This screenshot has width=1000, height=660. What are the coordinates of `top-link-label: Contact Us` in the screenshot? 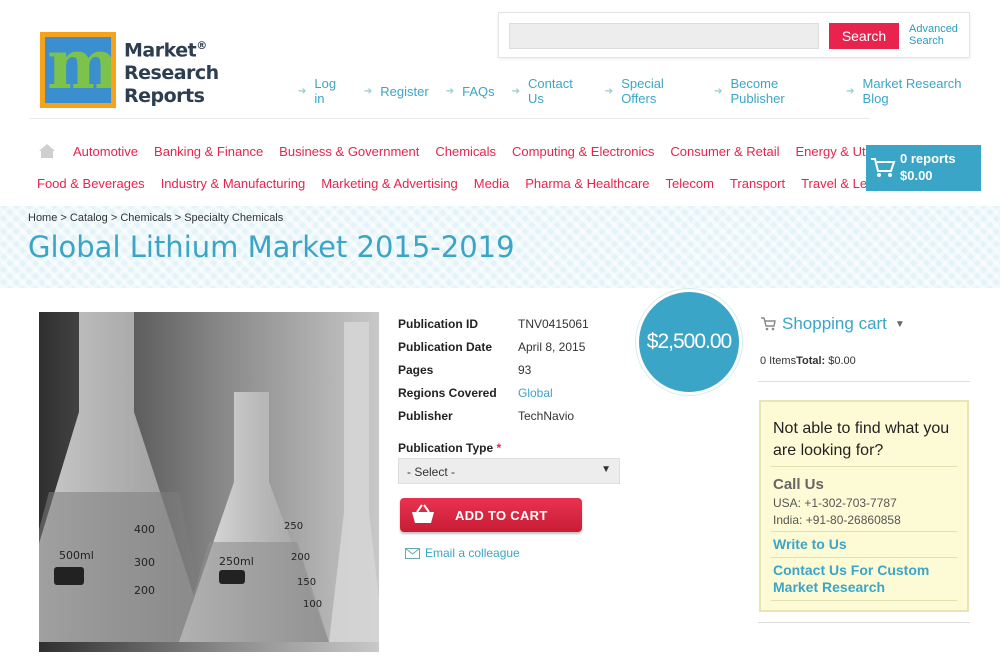 It's located at (550, 91).